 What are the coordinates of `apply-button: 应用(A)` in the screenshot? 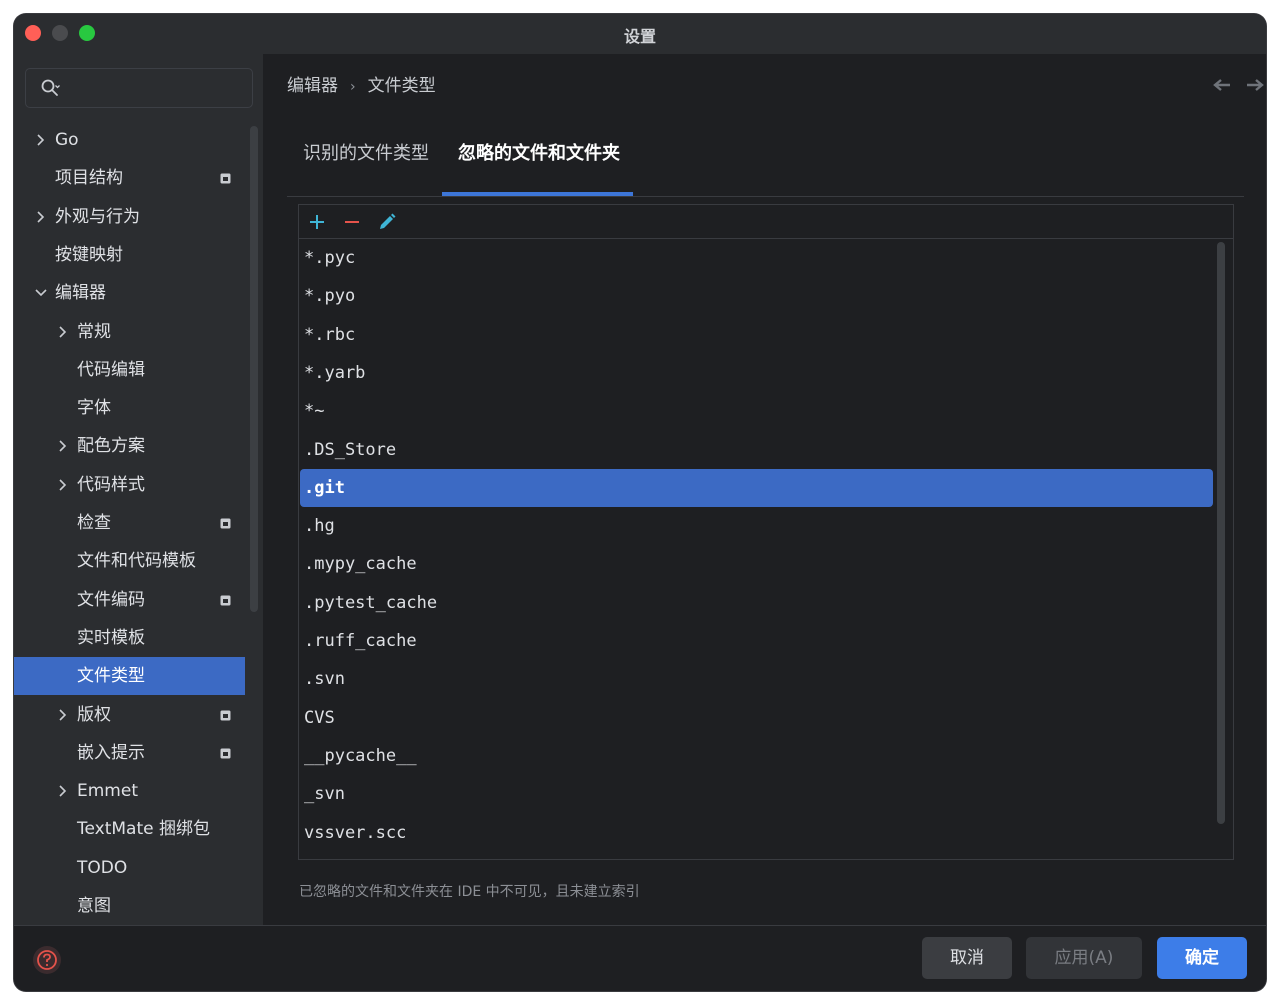 It's located at (1084, 958).